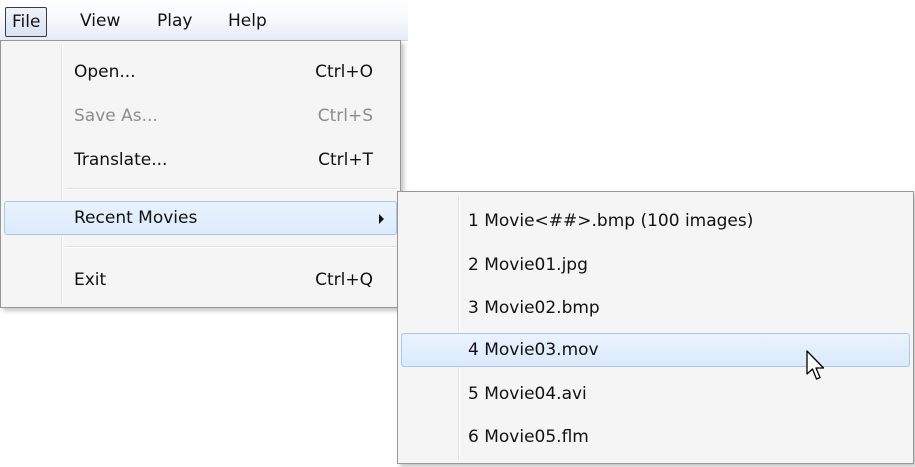 This screenshot has height=467, width=915. I want to click on recent-movie-item-2: 2 Movie01.jpg, so click(655, 265).